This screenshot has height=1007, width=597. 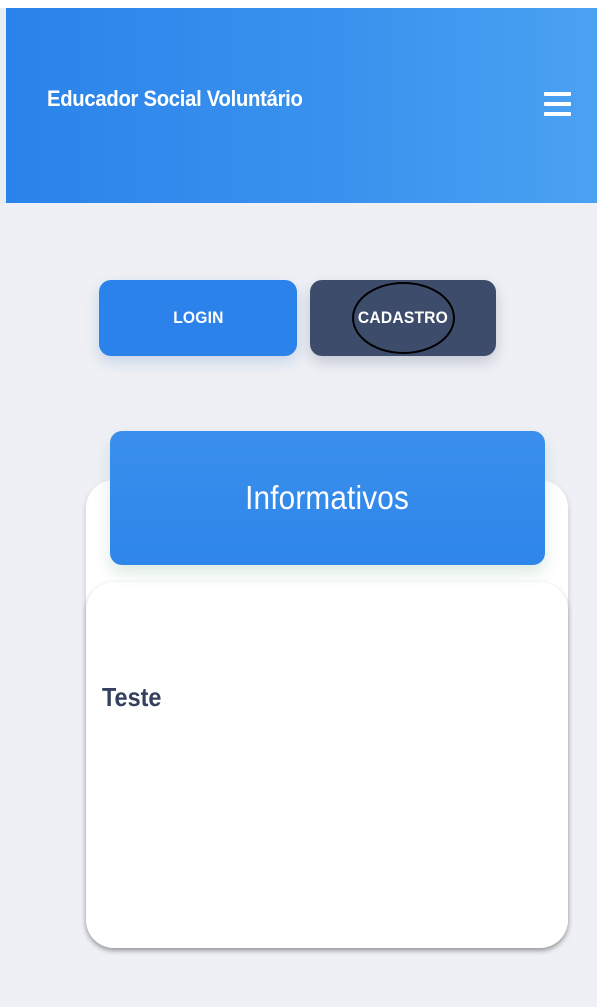 I want to click on menu-bar-bottom, so click(x=557, y=114).